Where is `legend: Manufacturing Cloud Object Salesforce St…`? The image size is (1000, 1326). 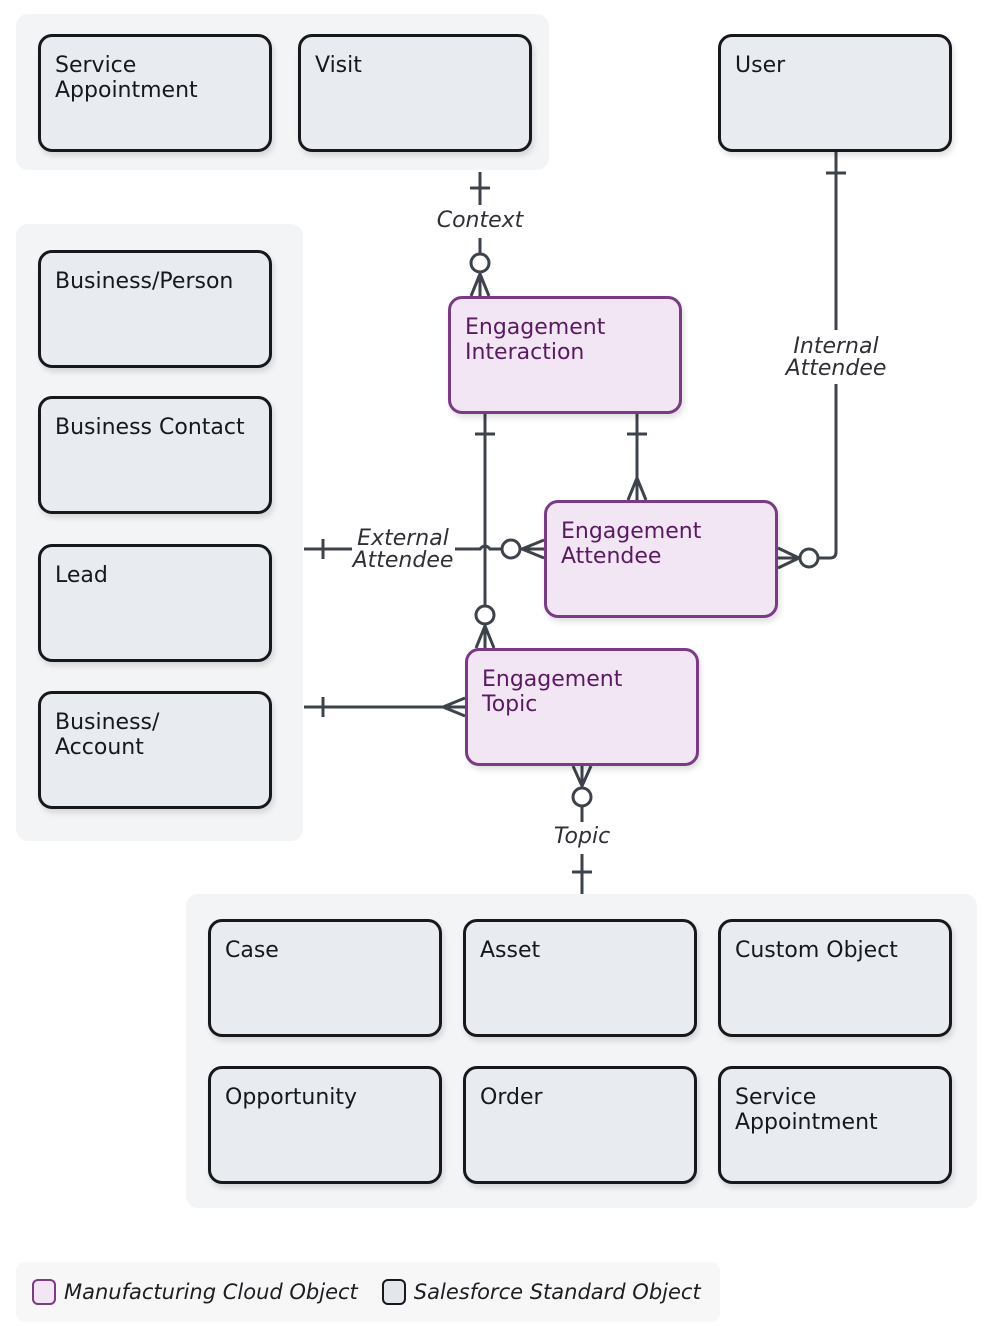 legend: Manufacturing Cloud Object Salesforce St… is located at coordinates (368, 1292).